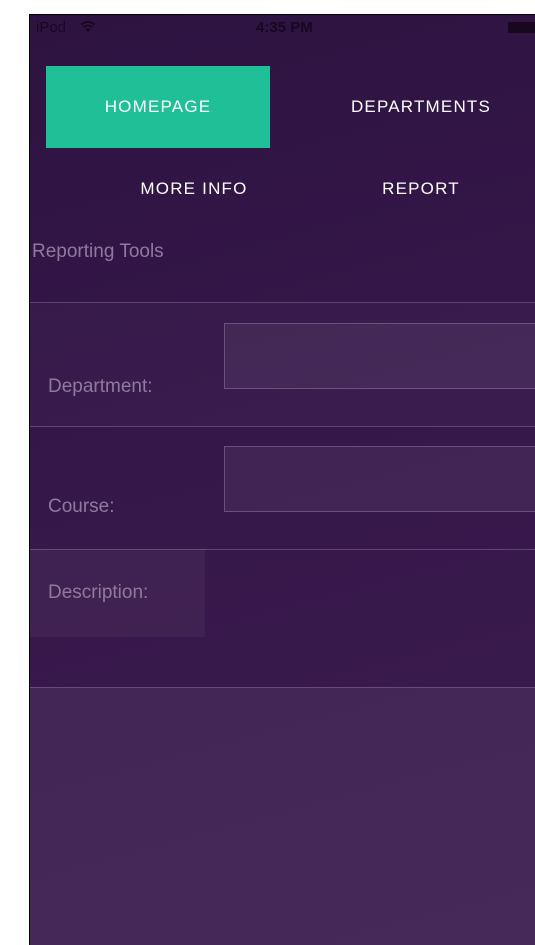 The height and width of the screenshot is (945, 535). I want to click on status-time: 4:35 PM, so click(284, 27).